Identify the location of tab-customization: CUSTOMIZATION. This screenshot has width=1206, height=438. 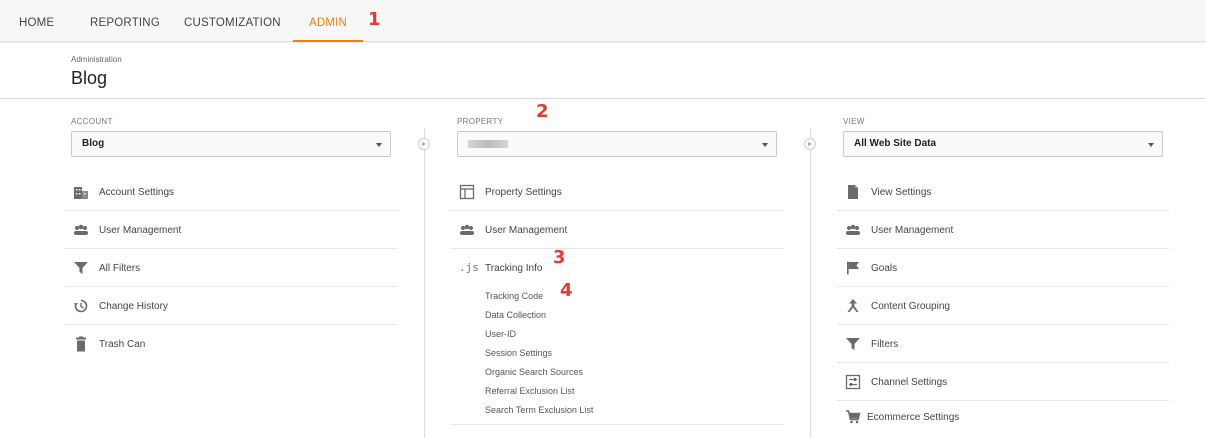
(232, 21).